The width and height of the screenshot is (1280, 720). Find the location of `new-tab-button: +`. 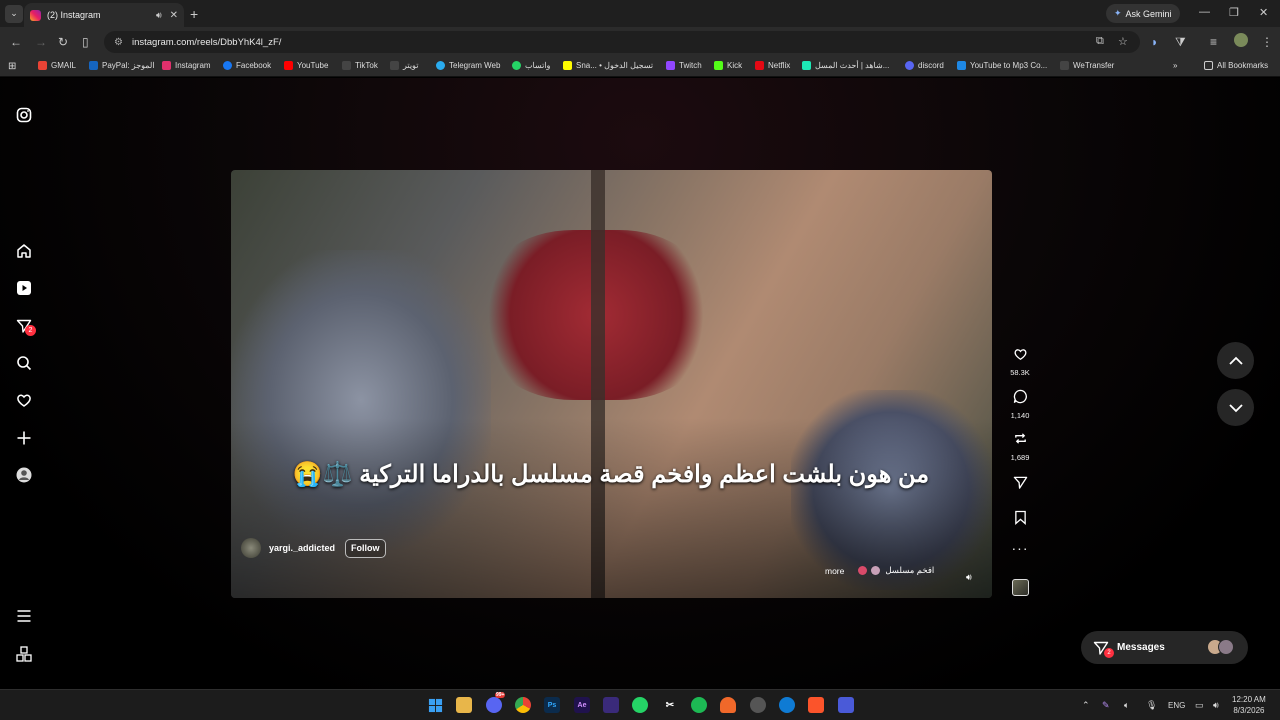

new-tab-button: + is located at coordinates (194, 14).